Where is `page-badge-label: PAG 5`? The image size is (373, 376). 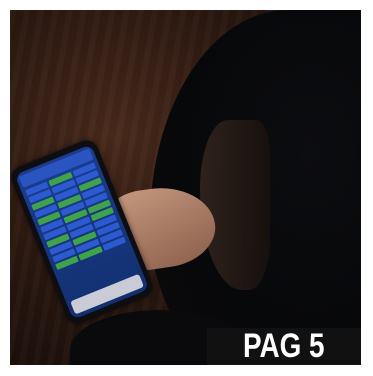
page-badge-label: PAG 5 is located at coordinates (284, 346).